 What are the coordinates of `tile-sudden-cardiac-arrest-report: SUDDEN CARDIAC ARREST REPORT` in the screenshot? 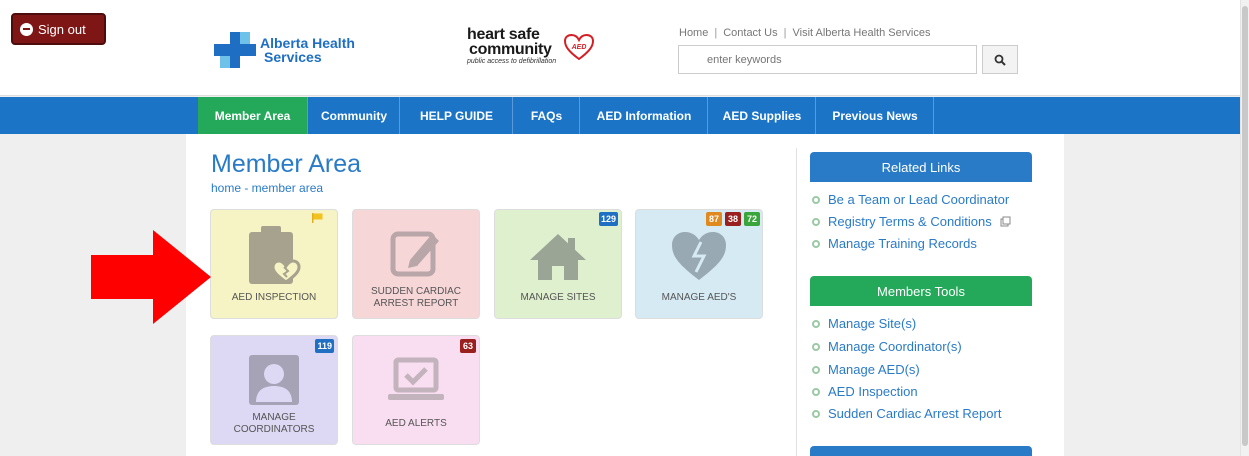 It's located at (416, 264).